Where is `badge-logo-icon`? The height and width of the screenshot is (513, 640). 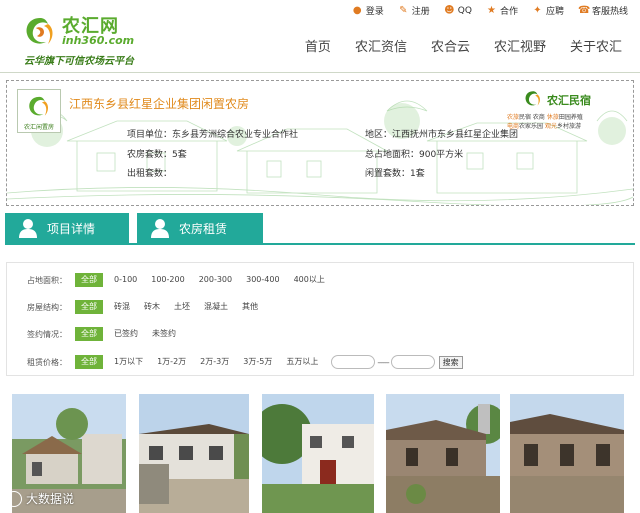 badge-logo-icon is located at coordinates (39, 106).